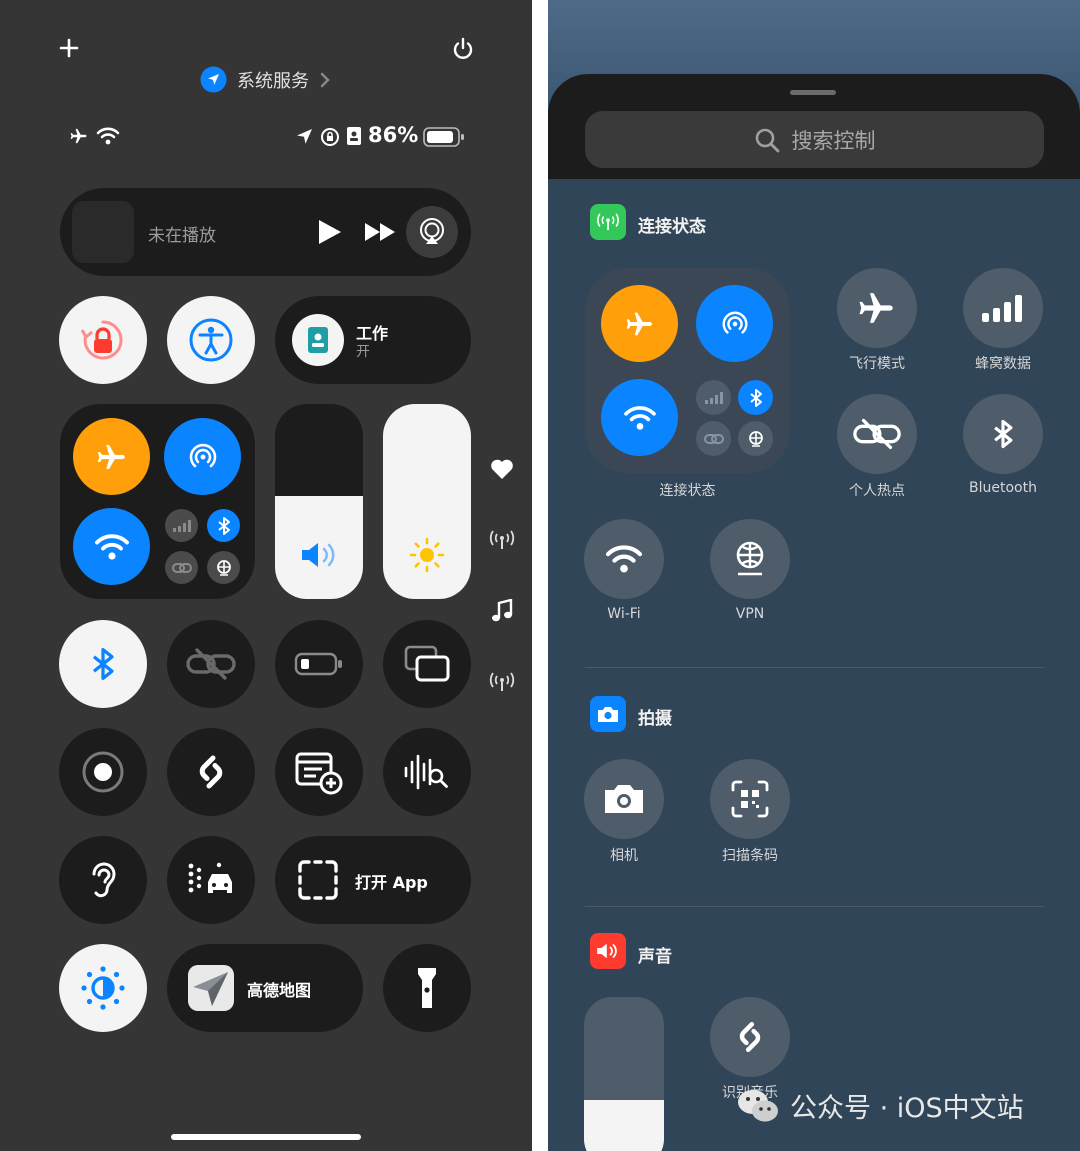 The image size is (1080, 1151). Describe the element at coordinates (624, 614) in the screenshot. I see `wifi-label: Wi-Fi` at that location.